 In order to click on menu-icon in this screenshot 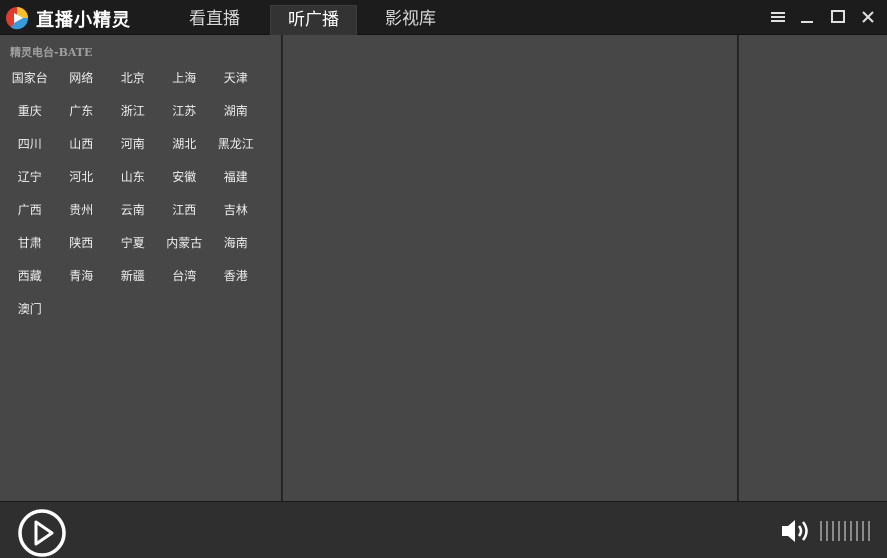, I will do `click(778, 17)`.